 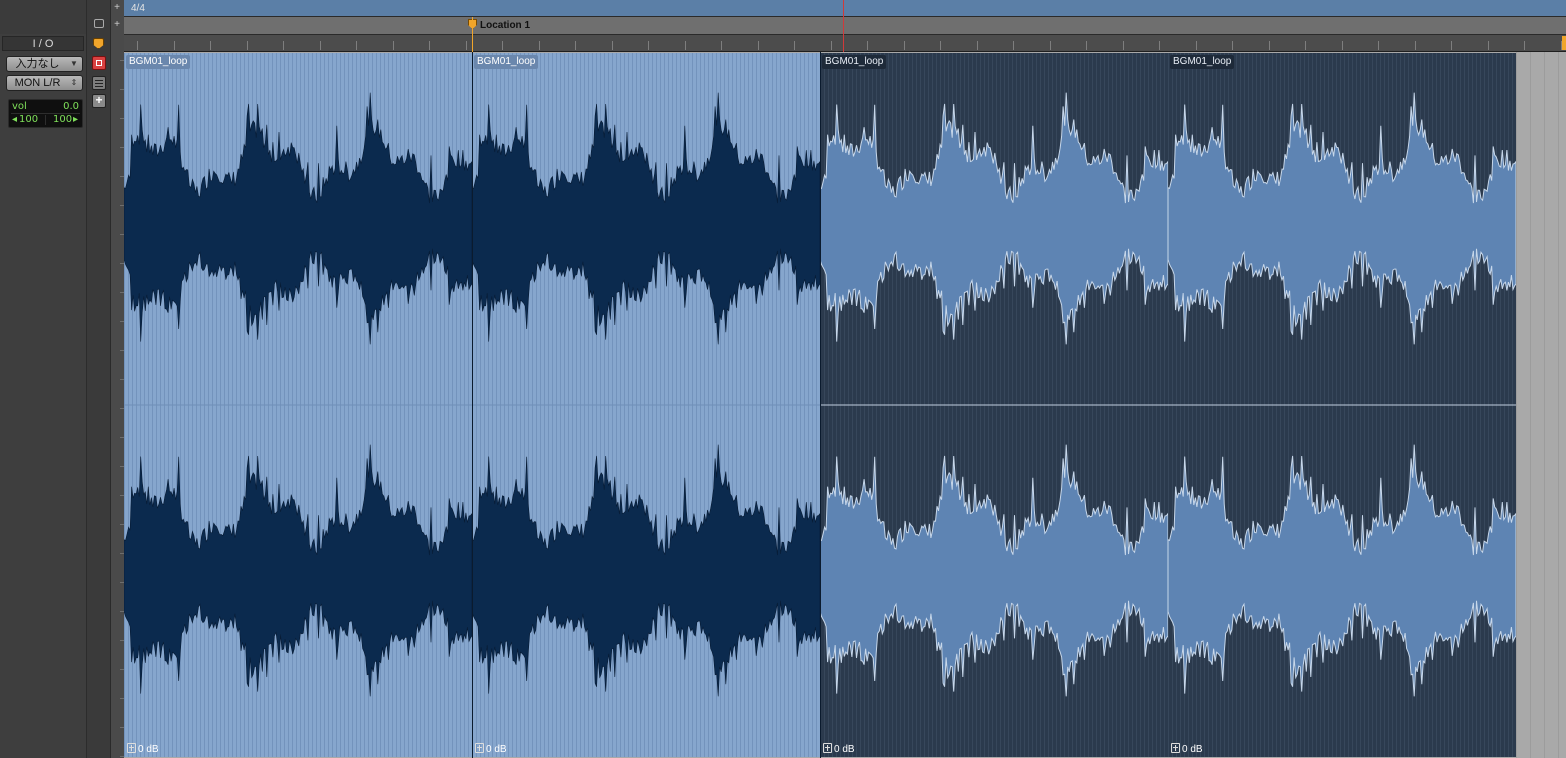 What do you see at coordinates (15, 119) in the screenshot?
I see `pan-left-arrow-icon: ◂` at bounding box center [15, 119].